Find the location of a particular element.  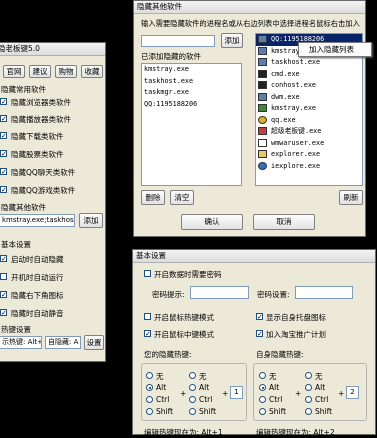

added-item: taskhost.exe is located at coordinates (191, 82).